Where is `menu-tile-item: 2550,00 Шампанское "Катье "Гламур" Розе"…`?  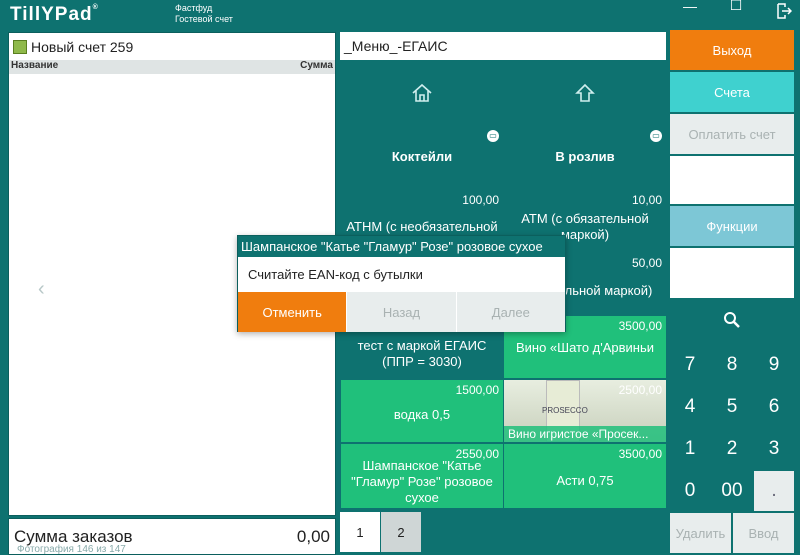
menu-tile-item: 2550,00 Шампанское "Катье "Гламур" Розе"… is located at coordinates (422, 476).